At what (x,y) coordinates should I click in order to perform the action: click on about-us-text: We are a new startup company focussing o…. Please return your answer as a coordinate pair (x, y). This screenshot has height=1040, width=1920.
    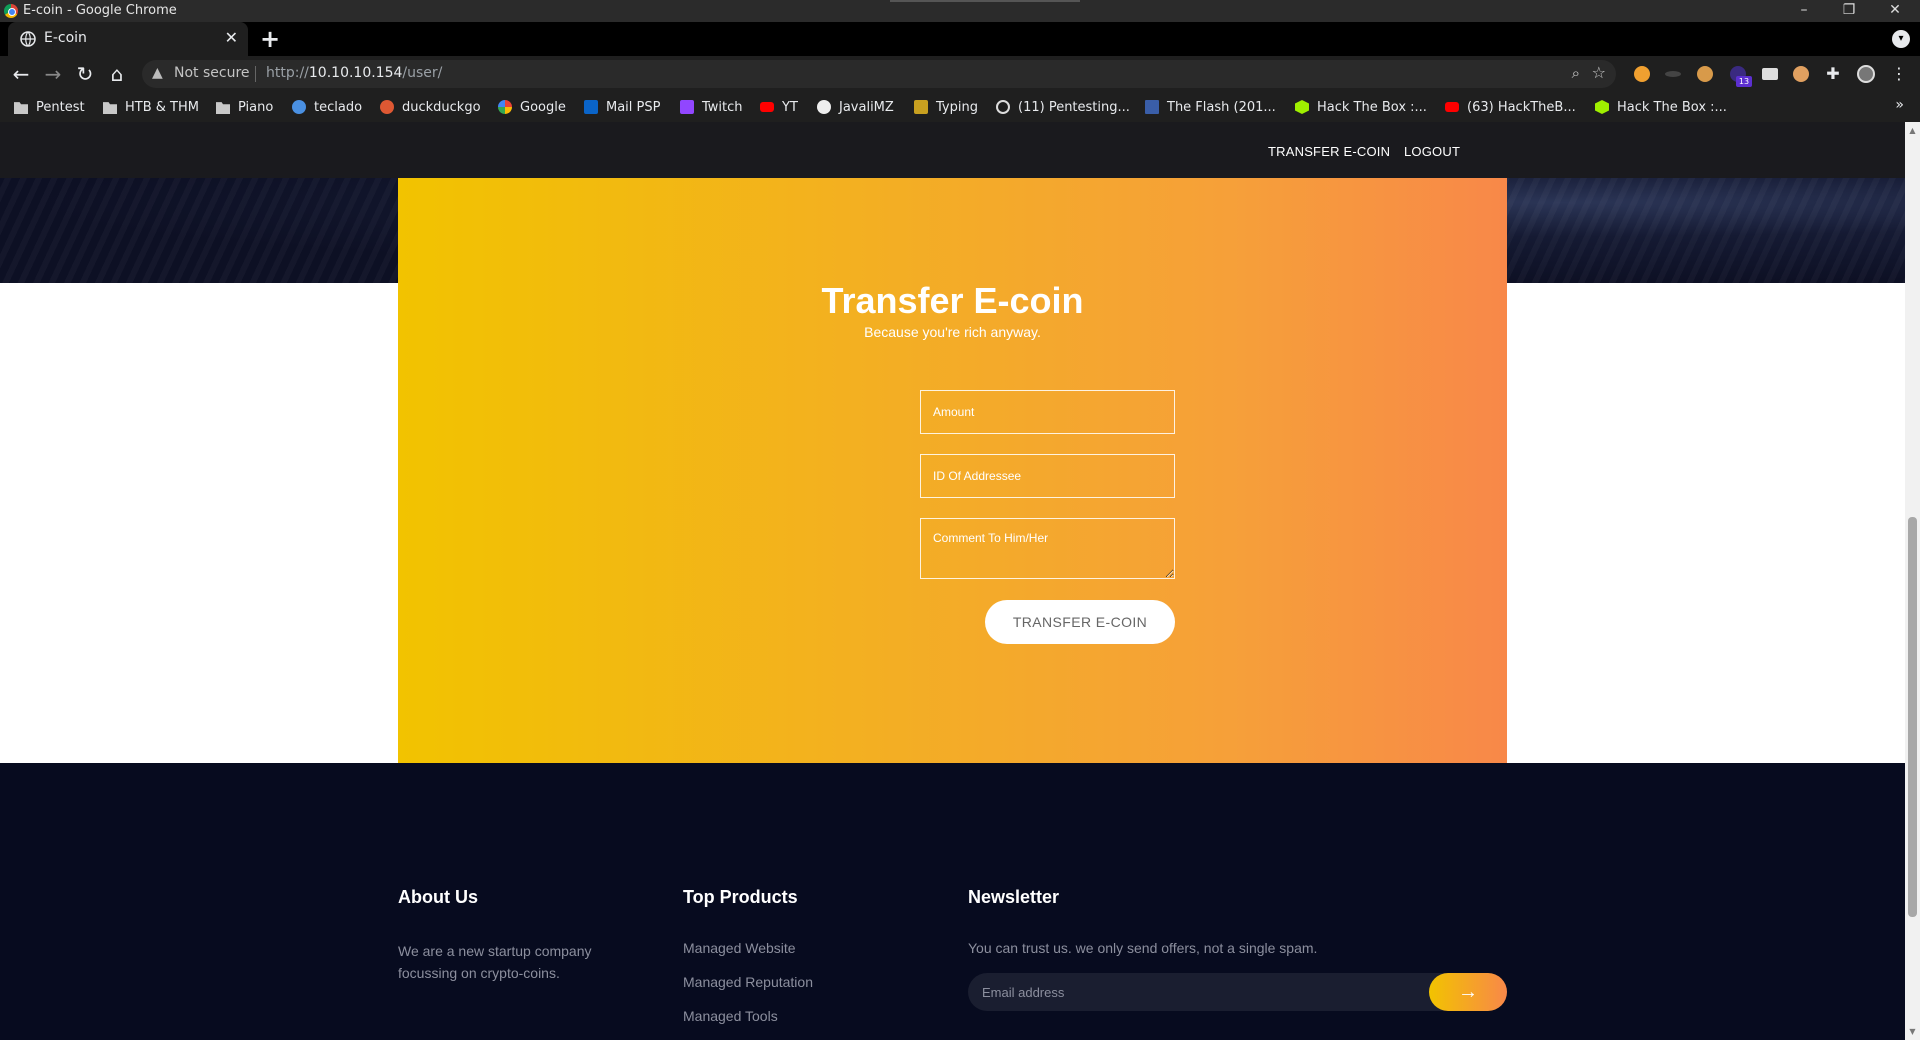
    Looking at the image, I should click on (495, 962).